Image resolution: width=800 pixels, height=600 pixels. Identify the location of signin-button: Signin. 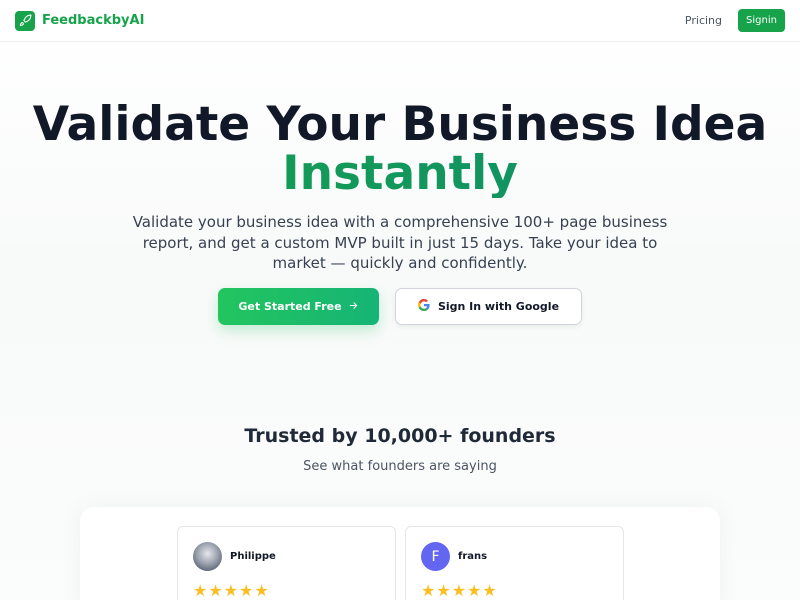
(761, 20).